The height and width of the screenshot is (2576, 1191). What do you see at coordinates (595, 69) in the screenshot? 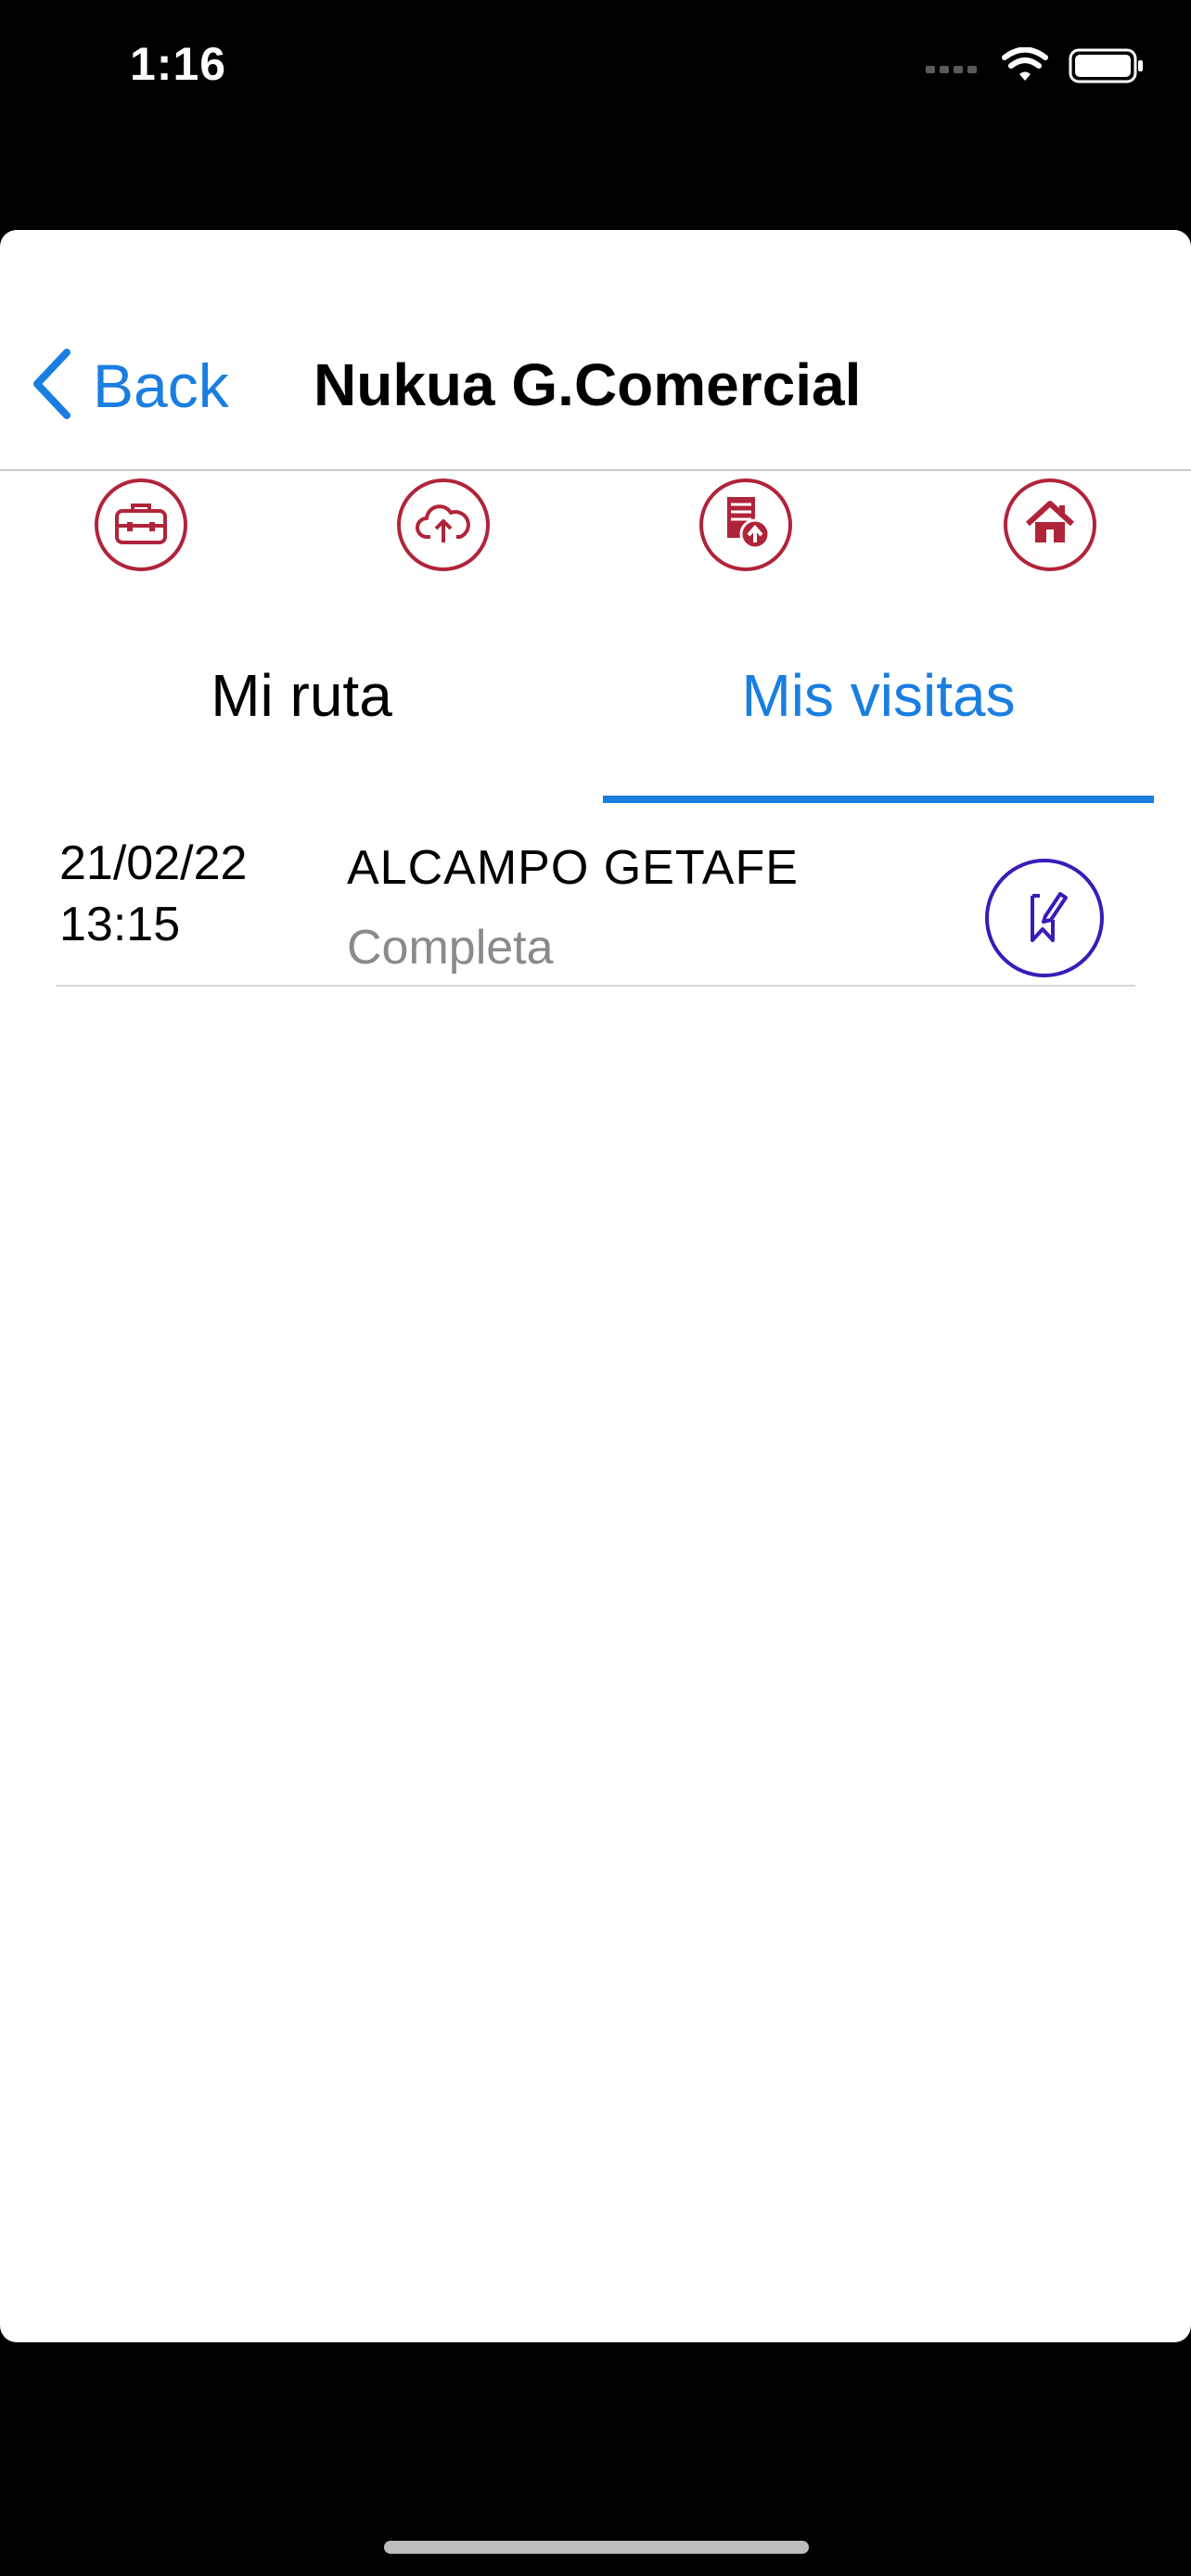
I see `status-bar: 1:16` at bounding box center [595, 69].